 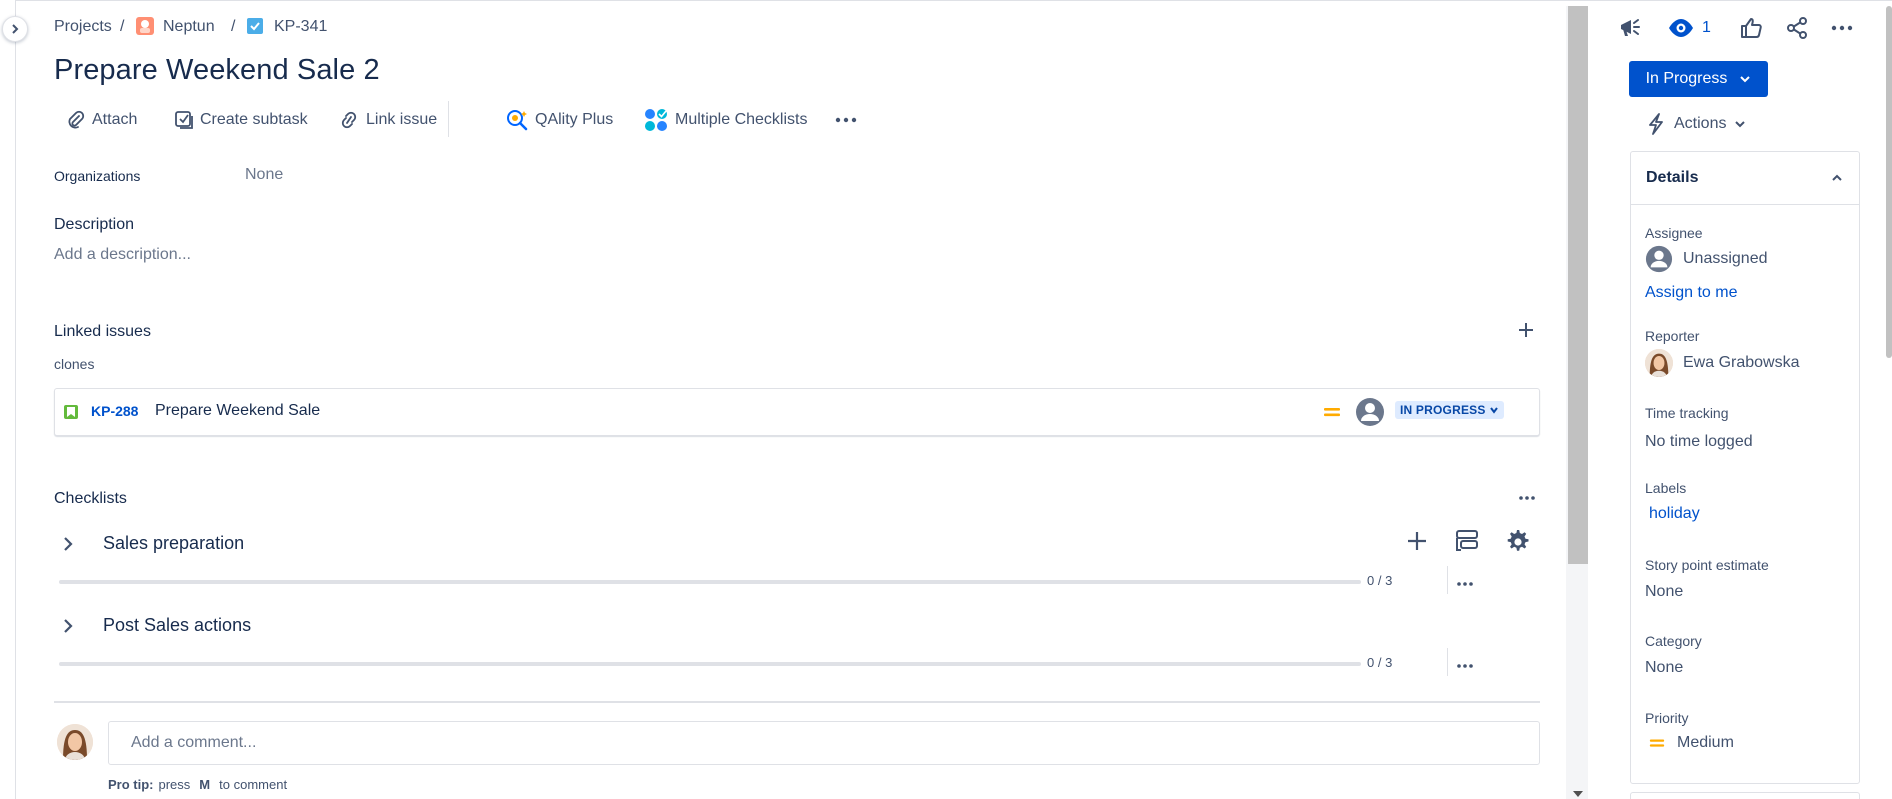 What do you see at coordinates (1725, 258) in the screenshot?
I see `assignee-value: Unassigned` at bounding box center [1725, 258].